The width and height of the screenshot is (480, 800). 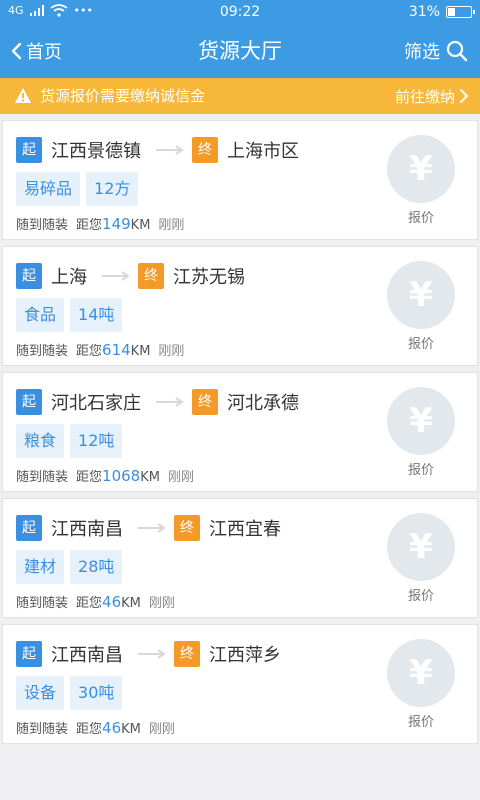 I want to click on cargo-meta: 随到随装 距您1068KM 刚刚, so click(x=105, y=475).